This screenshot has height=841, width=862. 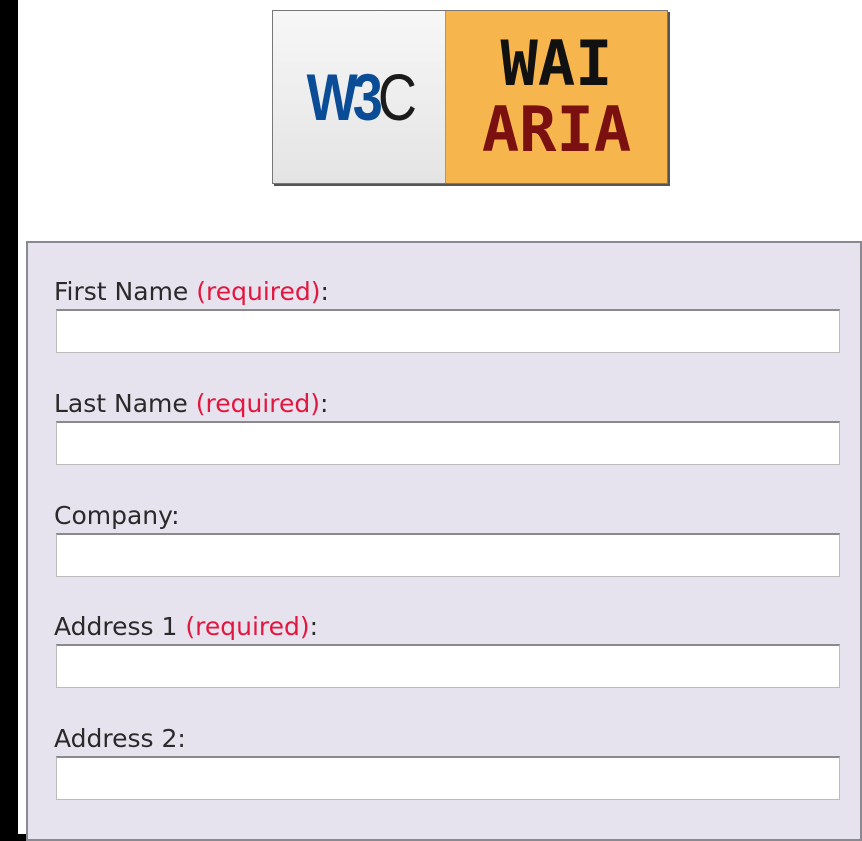 I want to click on company-input, so click(x=448, y=555).